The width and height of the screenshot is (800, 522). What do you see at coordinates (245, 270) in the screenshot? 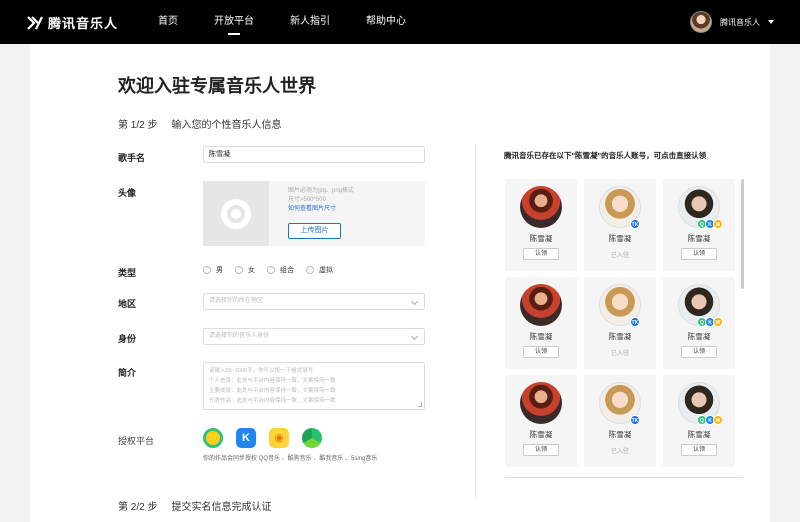
I see `type-option-female: 女` at bounding box center [245, 270].